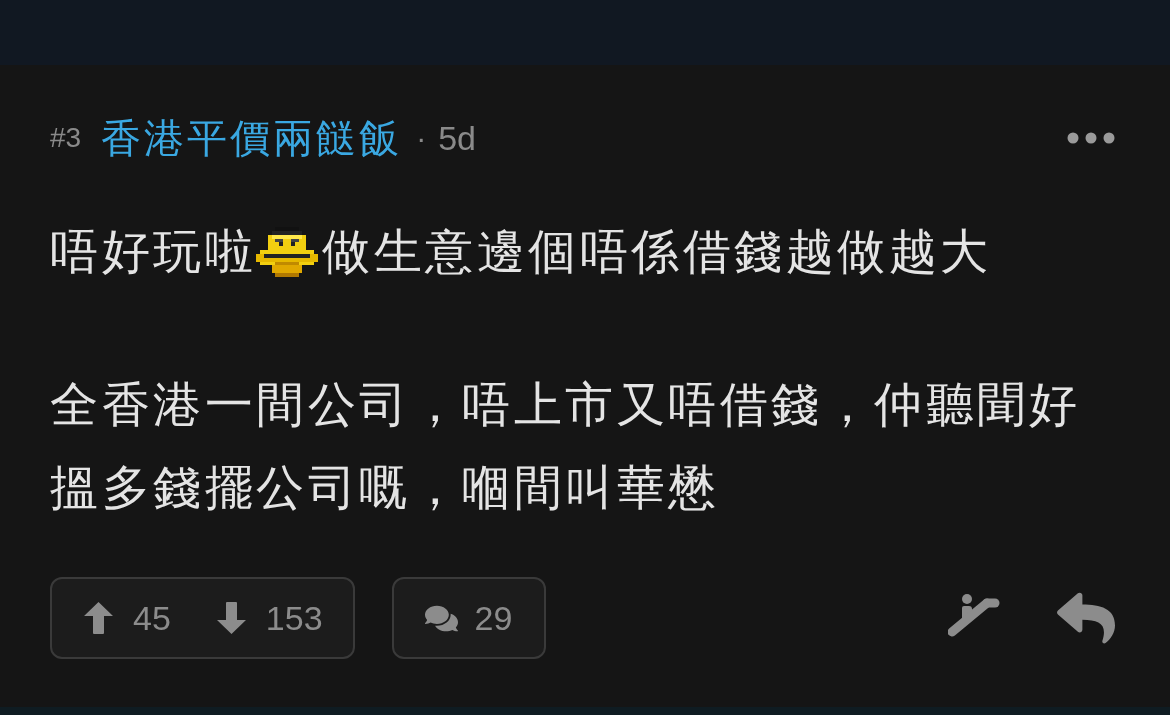 The height and width of the screenshot is (715, 1170). Describe the element at coordinates (457, 138) in the screenshot. I see `post-age: 5d` at that location.